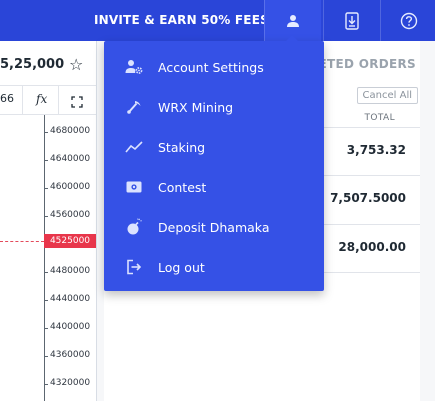 Image resolution: width=435 pixels, height=401 pixels. I want to click on axis-label: 4680000, so click(70, 131).